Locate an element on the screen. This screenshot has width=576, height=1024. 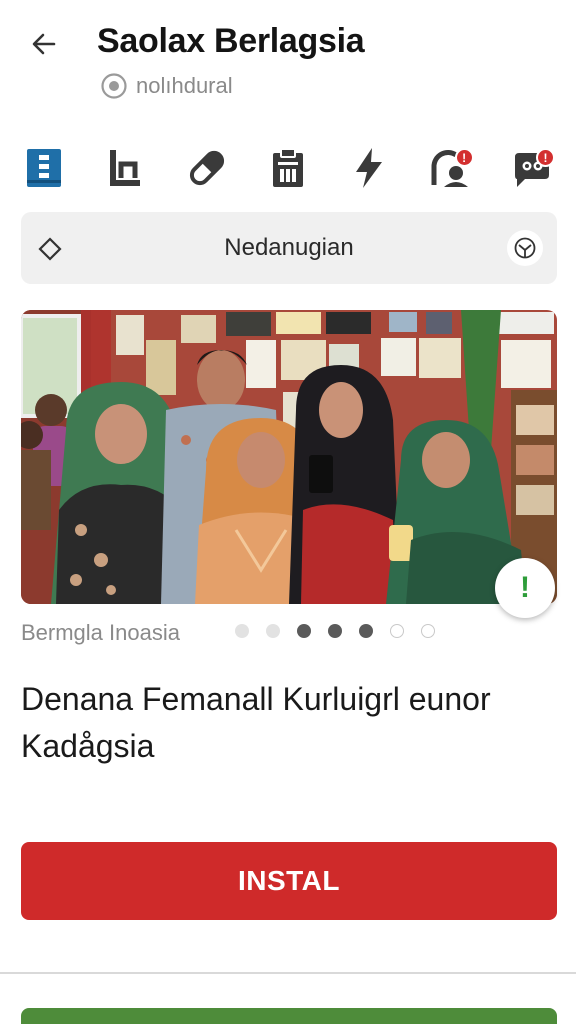
calendar-grid-icon is located at coordinates (44, 168).